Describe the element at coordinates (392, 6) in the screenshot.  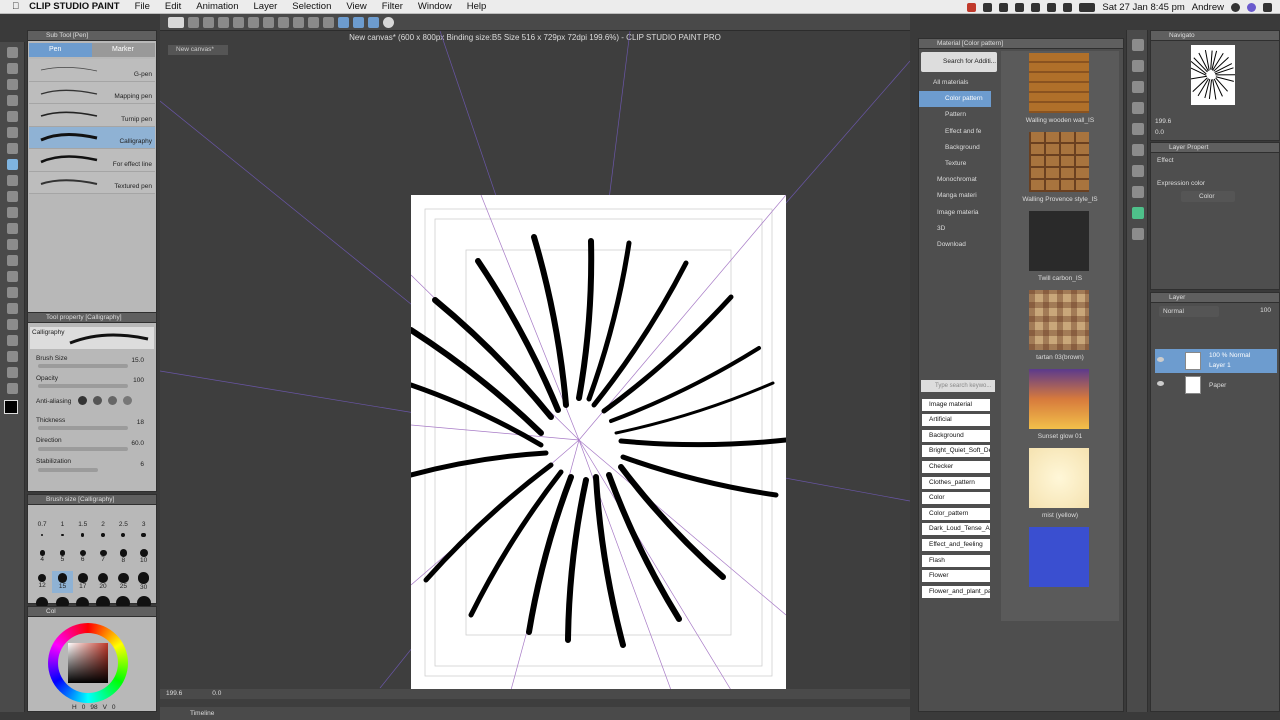
I see `menu-filter: Filter` at that location.